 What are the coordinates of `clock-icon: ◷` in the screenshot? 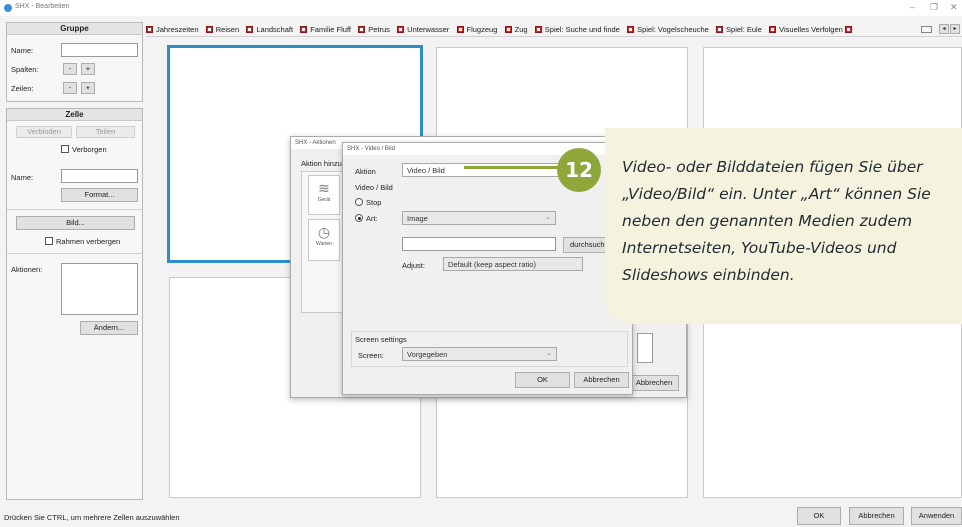 It's located at (324, 232).